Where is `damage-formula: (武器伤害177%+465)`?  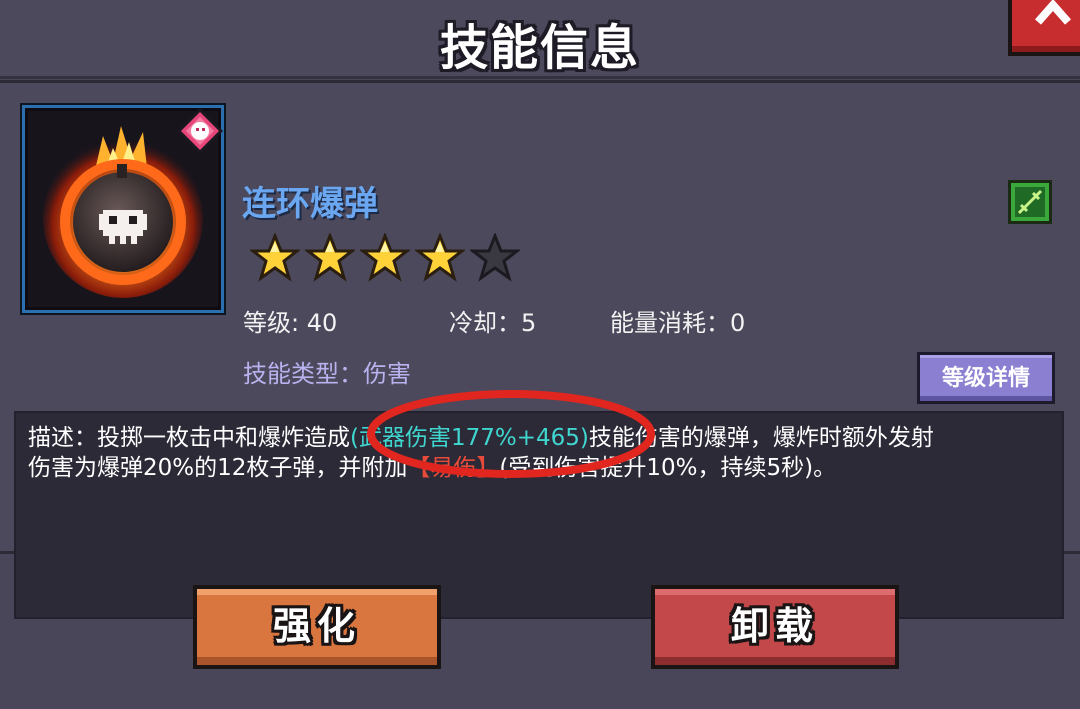 damage-formula: (武器伤害177%+465) is located at coordinates (469, 438).